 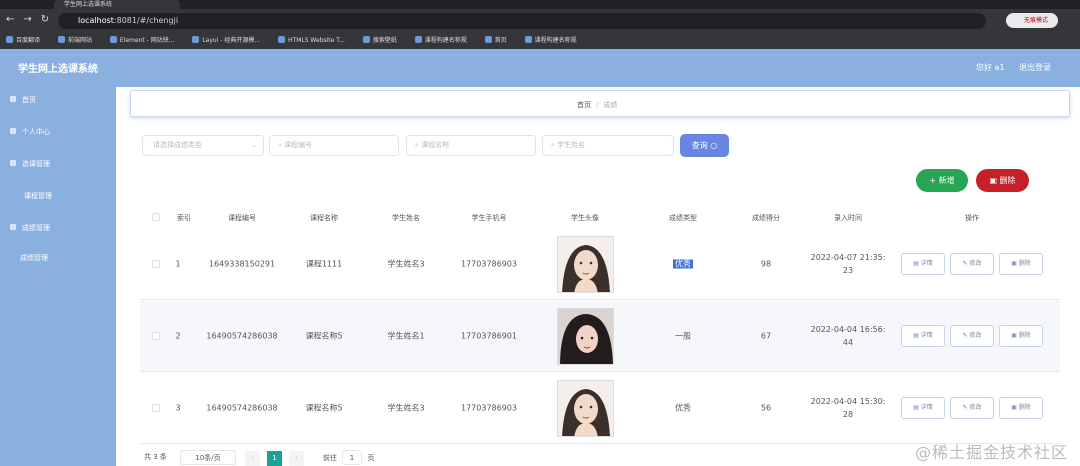 What do you see at coordinates (74, 41) in the screenshot?
I see `bookmark-item: 前端网站` at bounding box center [74, 41].